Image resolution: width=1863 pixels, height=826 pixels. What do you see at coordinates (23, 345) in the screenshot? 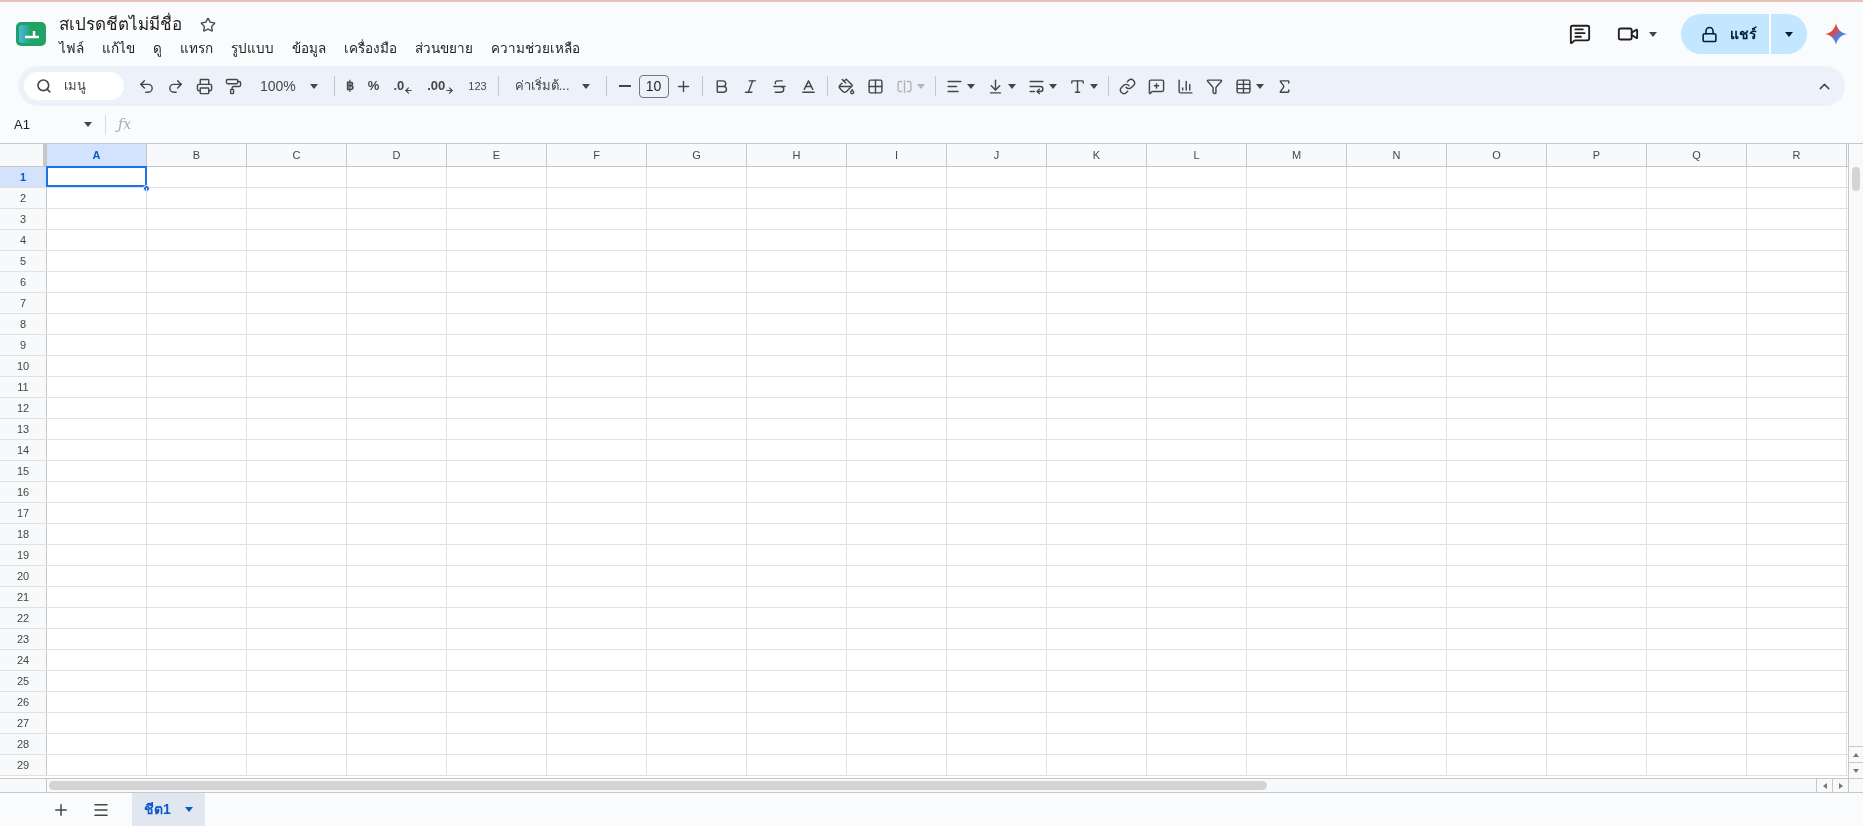
I see `row-header: 9` at bounding box center [23, 345].